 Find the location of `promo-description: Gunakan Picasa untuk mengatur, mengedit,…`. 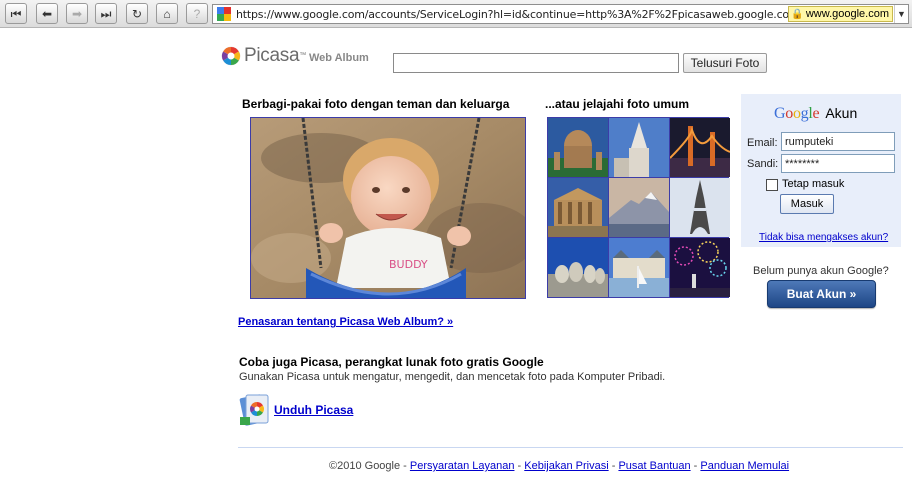

promo-description: Gunakan Picasa untuk mengatur, mengedit,… is located at coordinates (452, 377).